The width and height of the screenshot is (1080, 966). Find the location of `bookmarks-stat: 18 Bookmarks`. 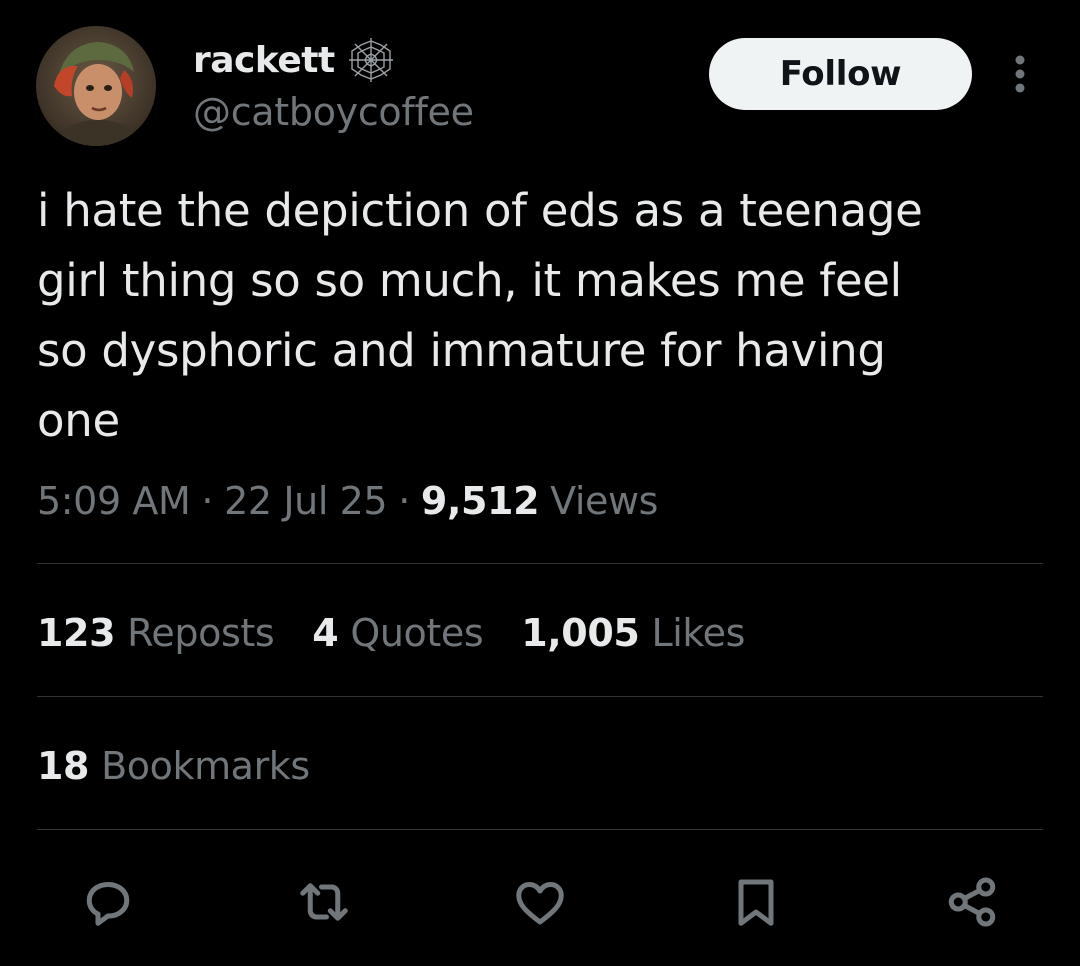

bookmarks-stat: 18 Bookmarks is located at coordinates (173, 766).